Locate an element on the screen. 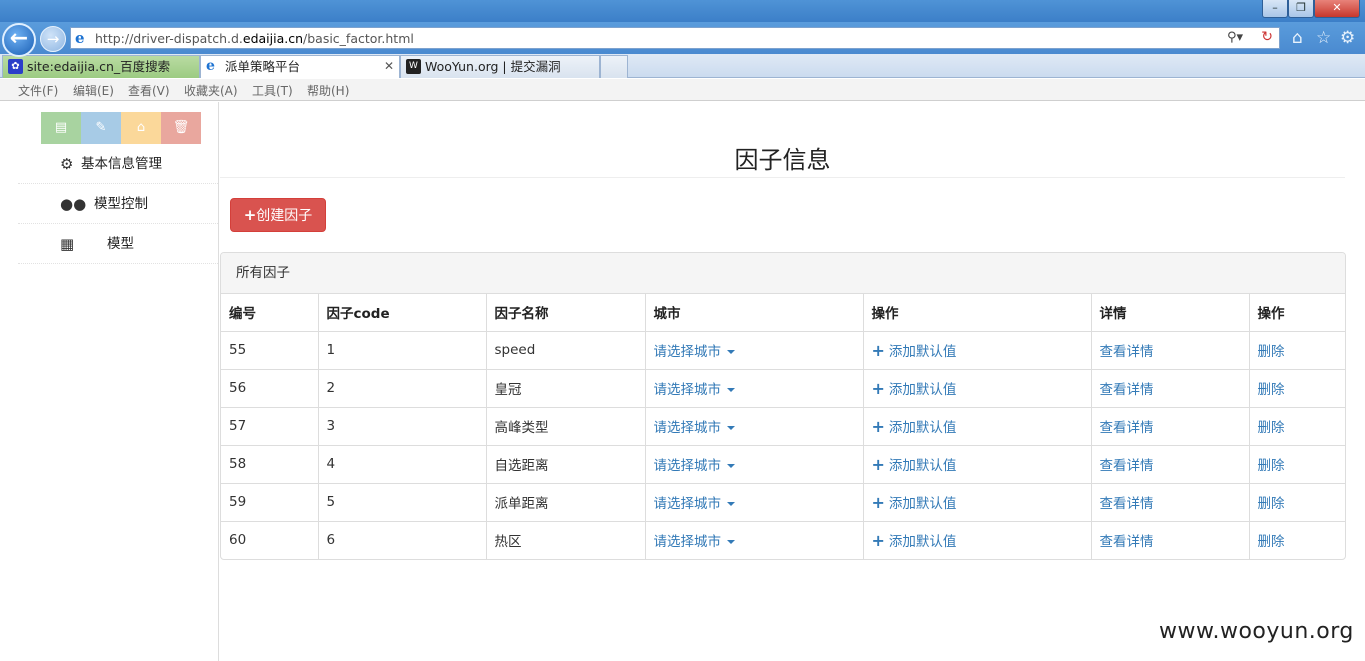  tab-close-icon: ✕ is located at coordinates (389, 66).